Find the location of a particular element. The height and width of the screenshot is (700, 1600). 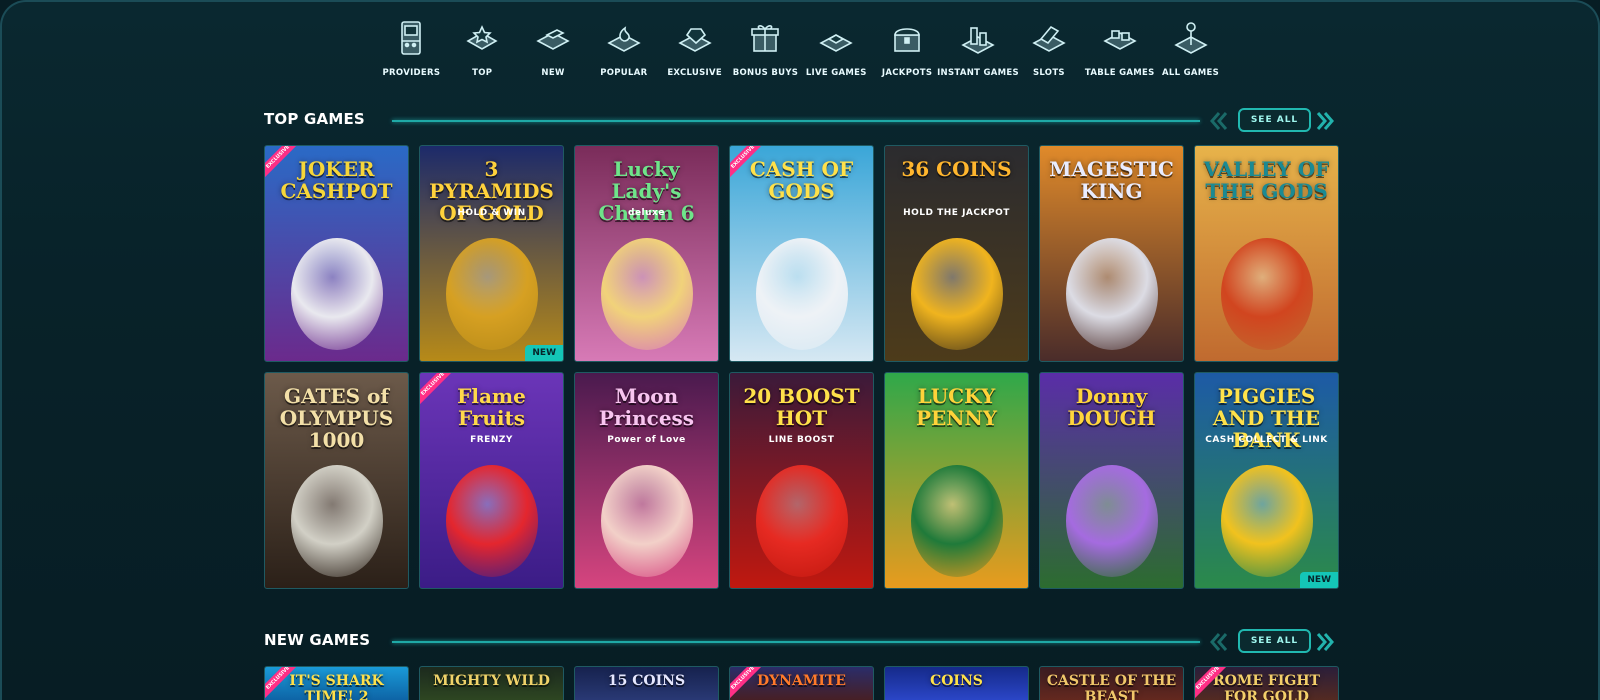

category-bonus-buys: BONUS BUYS is located at coordinates (765, 51).